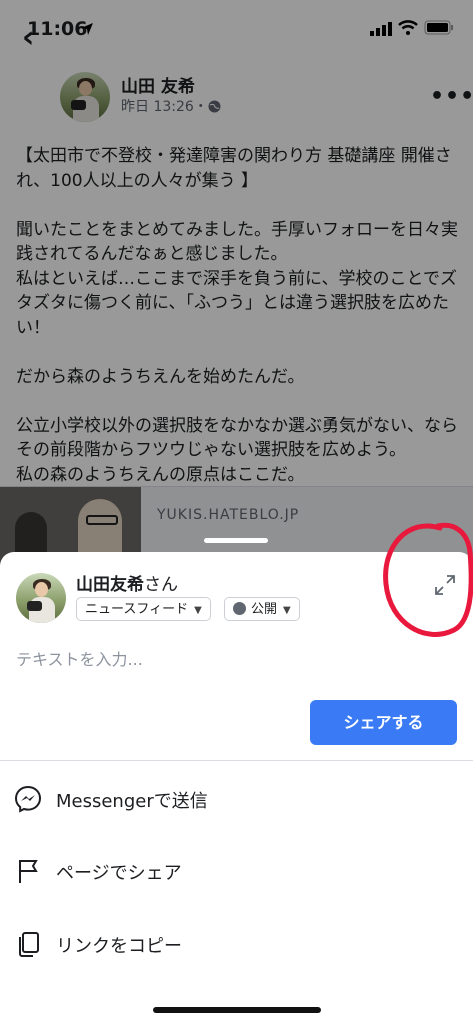  I want to click on audience-privacy-dropdown: 公開 ▼, so click(262, 609).